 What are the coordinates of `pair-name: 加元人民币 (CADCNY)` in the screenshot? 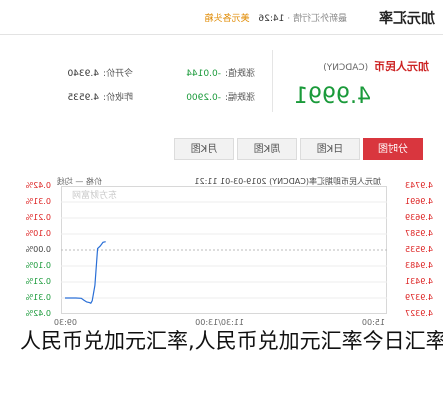 It's located at (376, 66).